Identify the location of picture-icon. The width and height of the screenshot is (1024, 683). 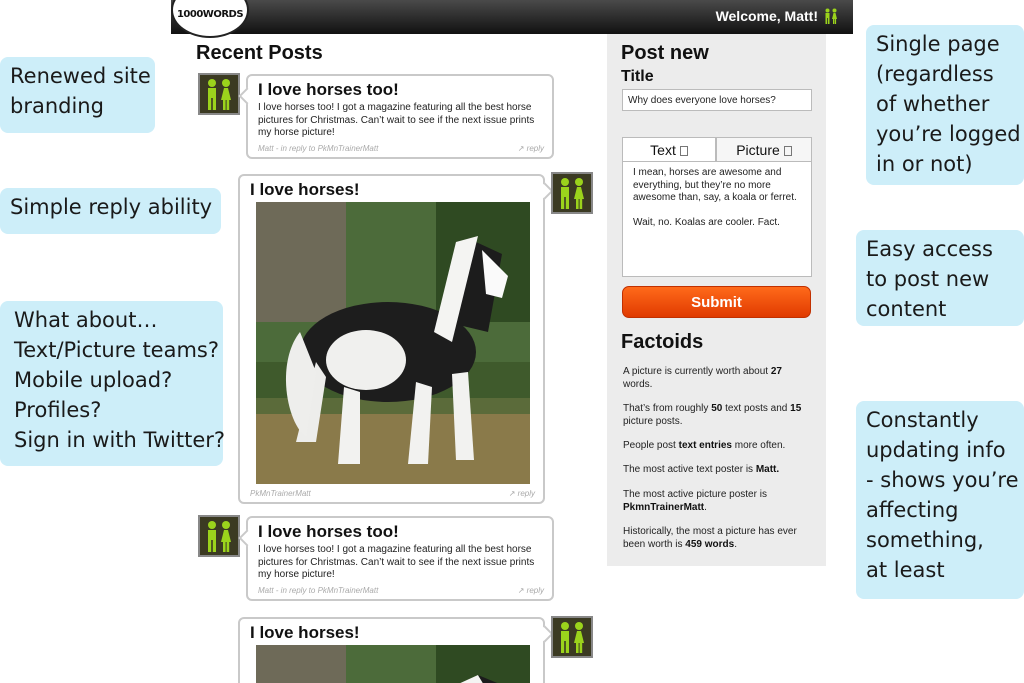
(787, 151).